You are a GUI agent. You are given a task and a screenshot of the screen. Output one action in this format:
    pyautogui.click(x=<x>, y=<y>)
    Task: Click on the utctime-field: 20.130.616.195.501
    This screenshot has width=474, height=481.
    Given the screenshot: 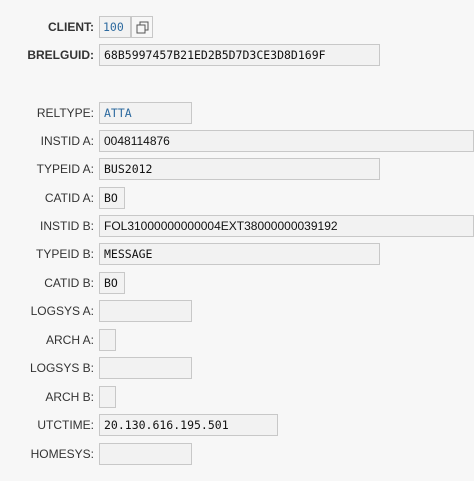 What is the action you would take?
    pyautogui.click(x=188, y=425)
    